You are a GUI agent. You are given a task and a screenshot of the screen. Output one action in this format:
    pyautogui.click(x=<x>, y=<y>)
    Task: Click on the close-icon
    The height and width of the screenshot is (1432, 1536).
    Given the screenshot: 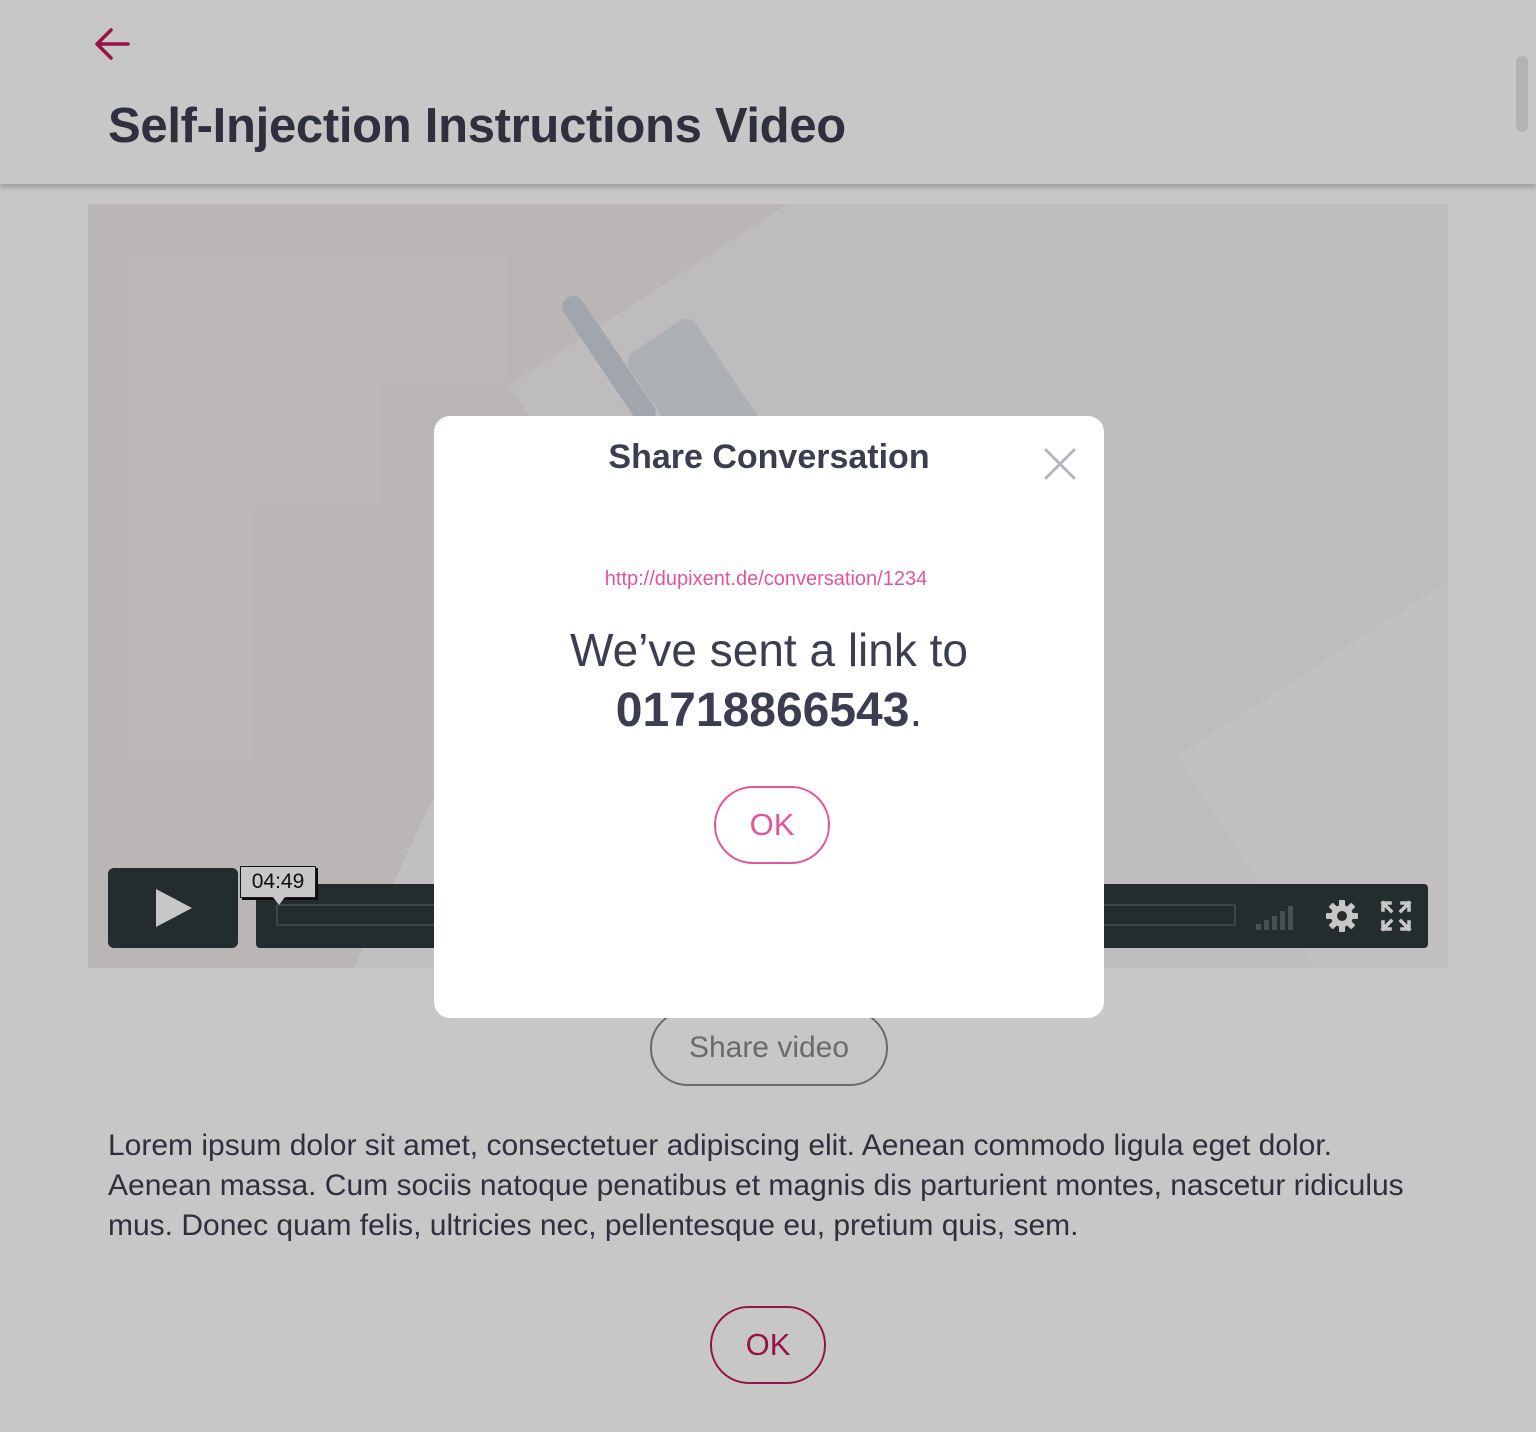 What is the action you would take?
    pyautogui.click(x=1060, y=464)
    